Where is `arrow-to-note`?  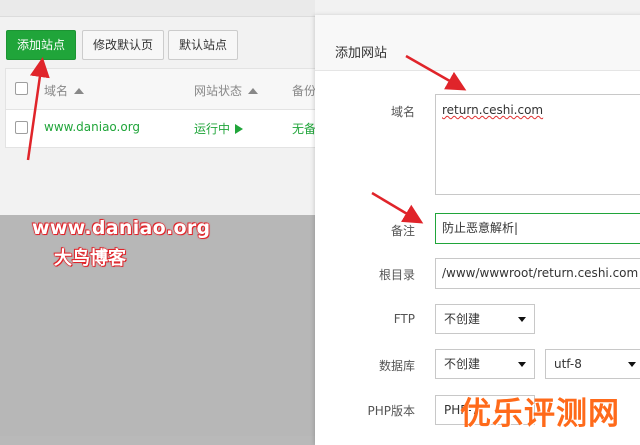 arrow-to-note is located at coordinates (397, 207).